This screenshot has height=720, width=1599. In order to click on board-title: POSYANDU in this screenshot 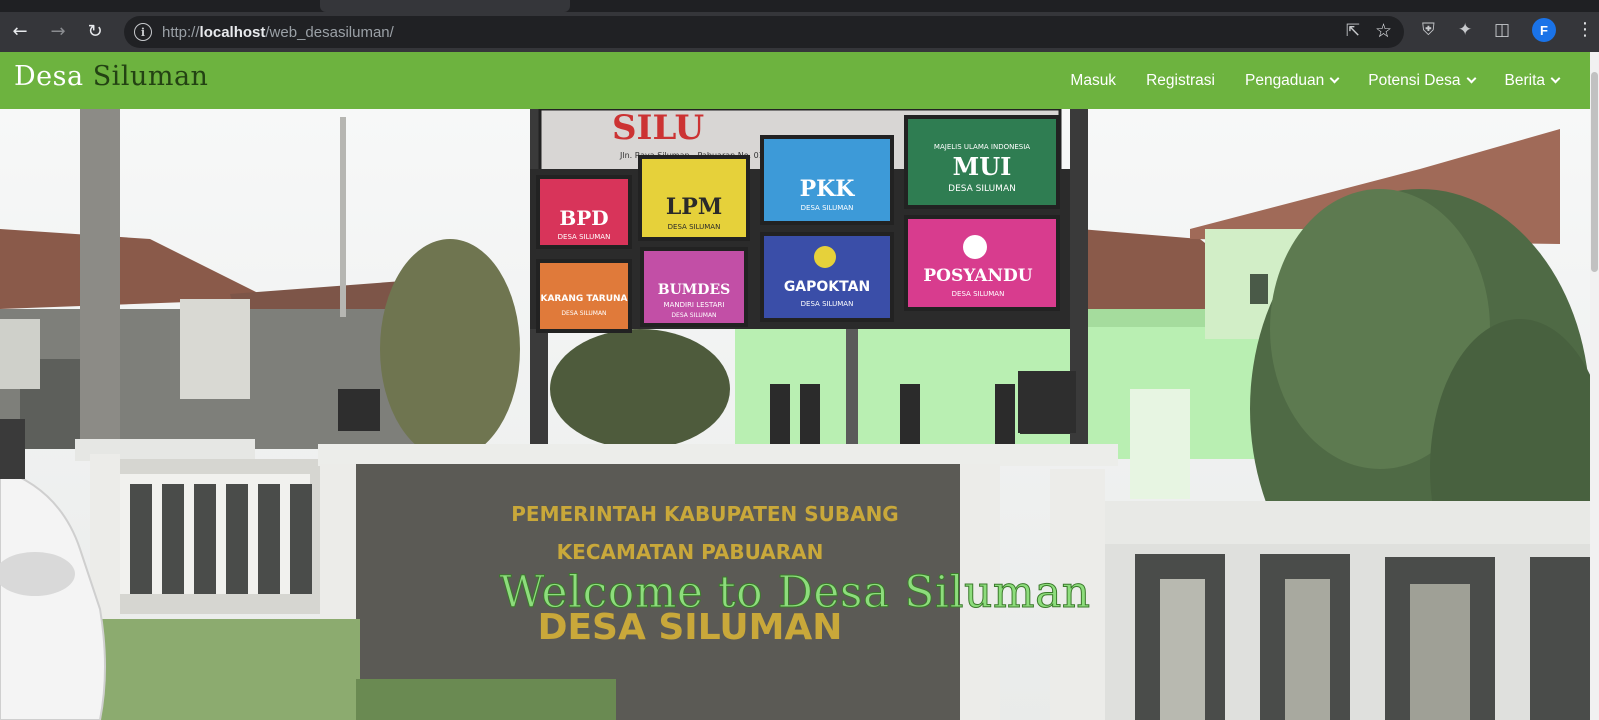, I will do `click(977, 276)`.